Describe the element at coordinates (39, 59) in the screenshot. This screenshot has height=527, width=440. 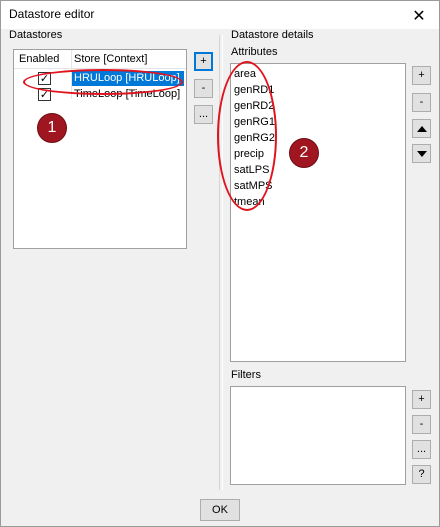
I see `column-header-enabled: Enabled` at that location.